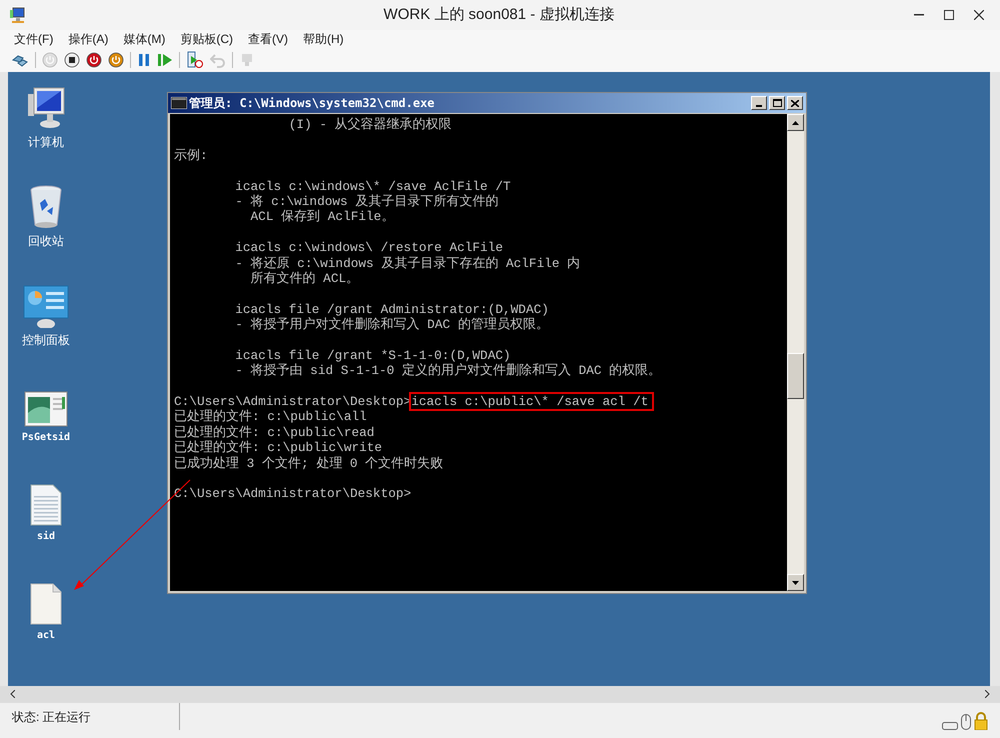  Describe the element at coordinates (950, 726) in the screenshot. I see `keyboard-icon` at that location.